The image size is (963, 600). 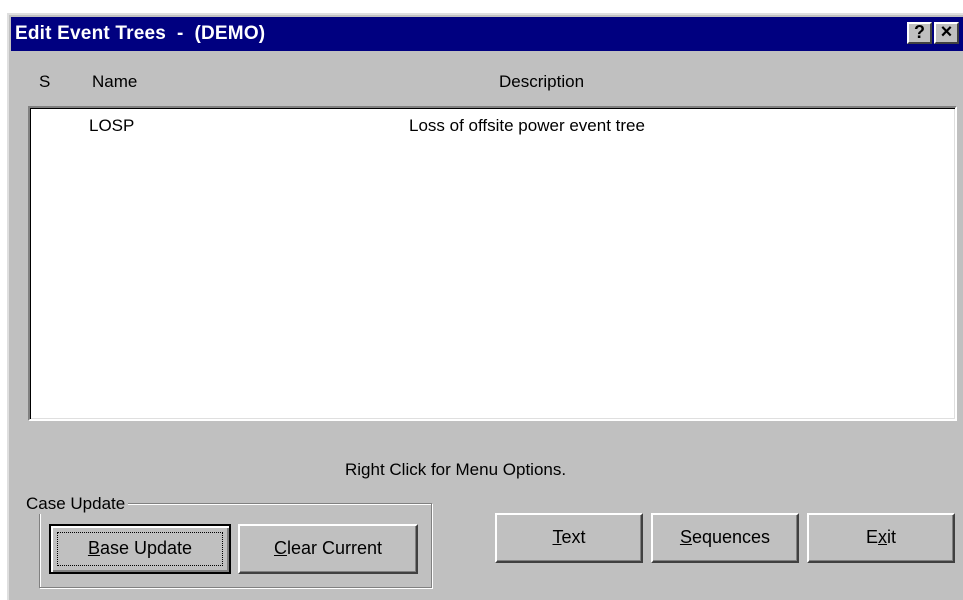 I want to click on close-button: ×, so click(x=946, y=33).